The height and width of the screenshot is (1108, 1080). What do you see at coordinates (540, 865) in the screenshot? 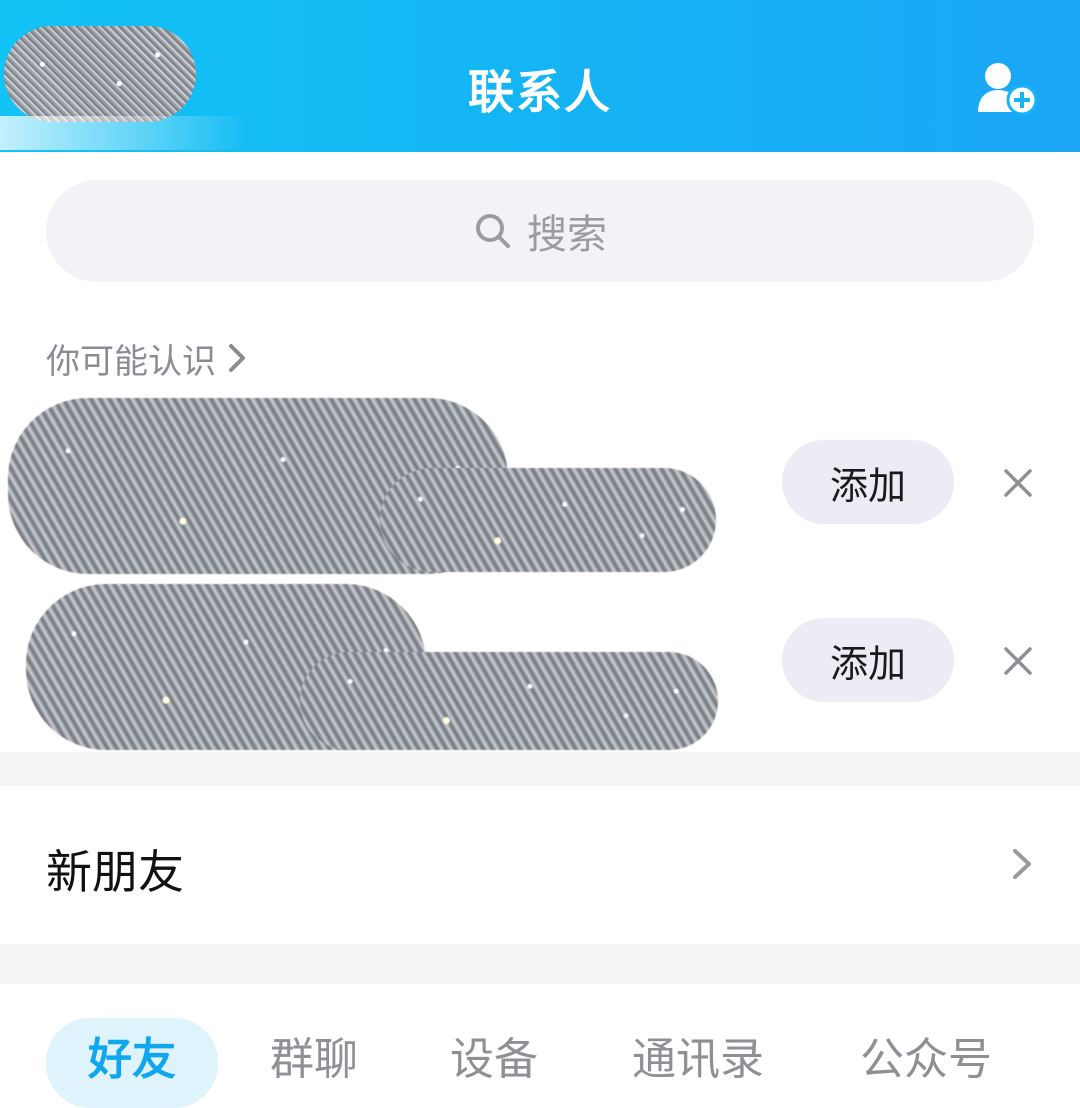
I see `new-friends-row: 新朋友` at bounding box center [540, 865].